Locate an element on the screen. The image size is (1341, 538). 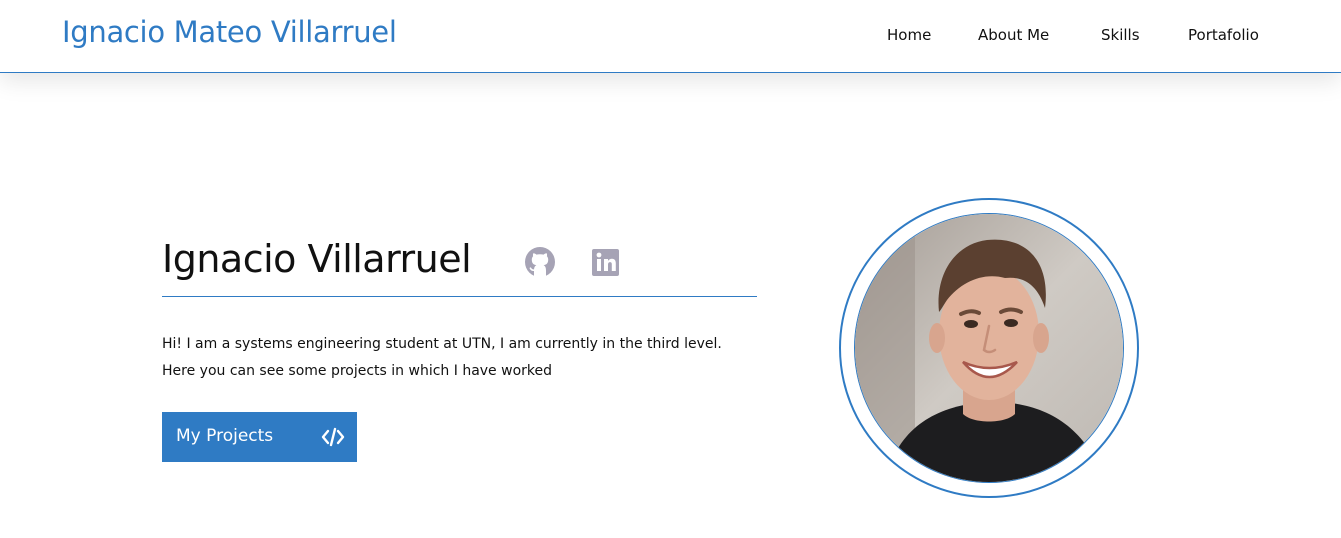
my-projects-label: My Projects is located at coordinates (225, 436).